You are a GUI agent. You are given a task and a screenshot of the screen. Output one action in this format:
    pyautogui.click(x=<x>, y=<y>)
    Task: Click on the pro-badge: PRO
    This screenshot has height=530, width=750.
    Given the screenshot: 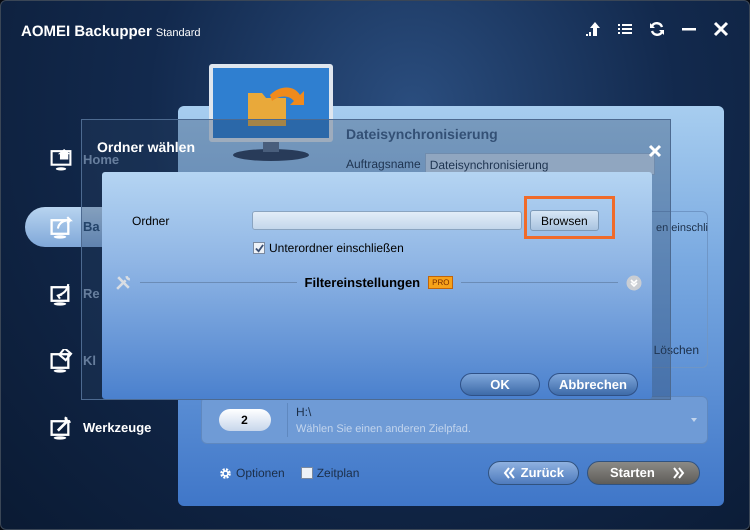 What is the action you would take?
    pyautogui.click(x=441, y=283)
    